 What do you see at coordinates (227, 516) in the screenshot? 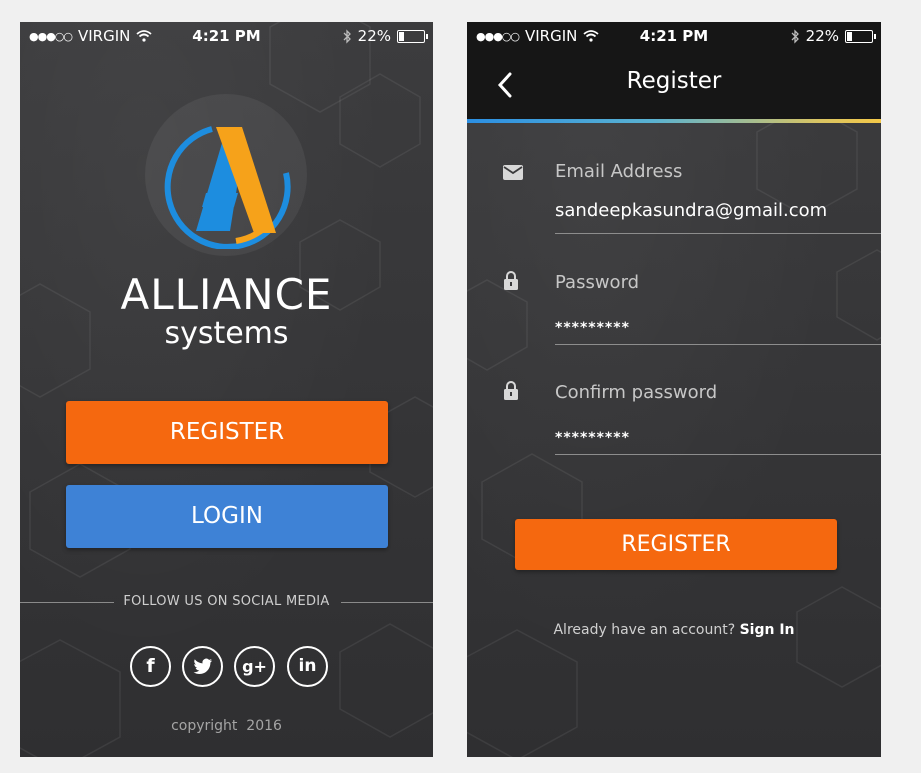
I see `login-button: LOGIN` at bounding box center [227, 516].